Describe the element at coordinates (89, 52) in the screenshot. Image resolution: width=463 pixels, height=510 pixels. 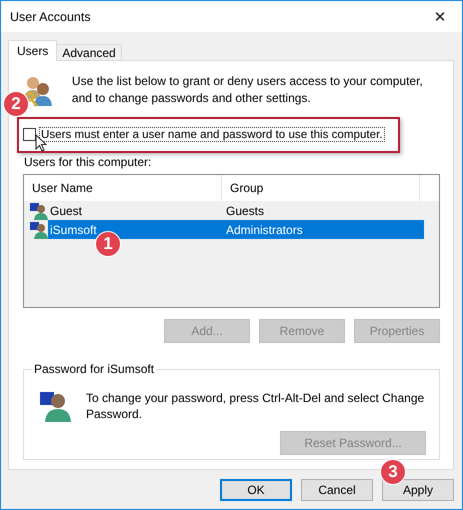
I see `tab: Advanced` at that location.